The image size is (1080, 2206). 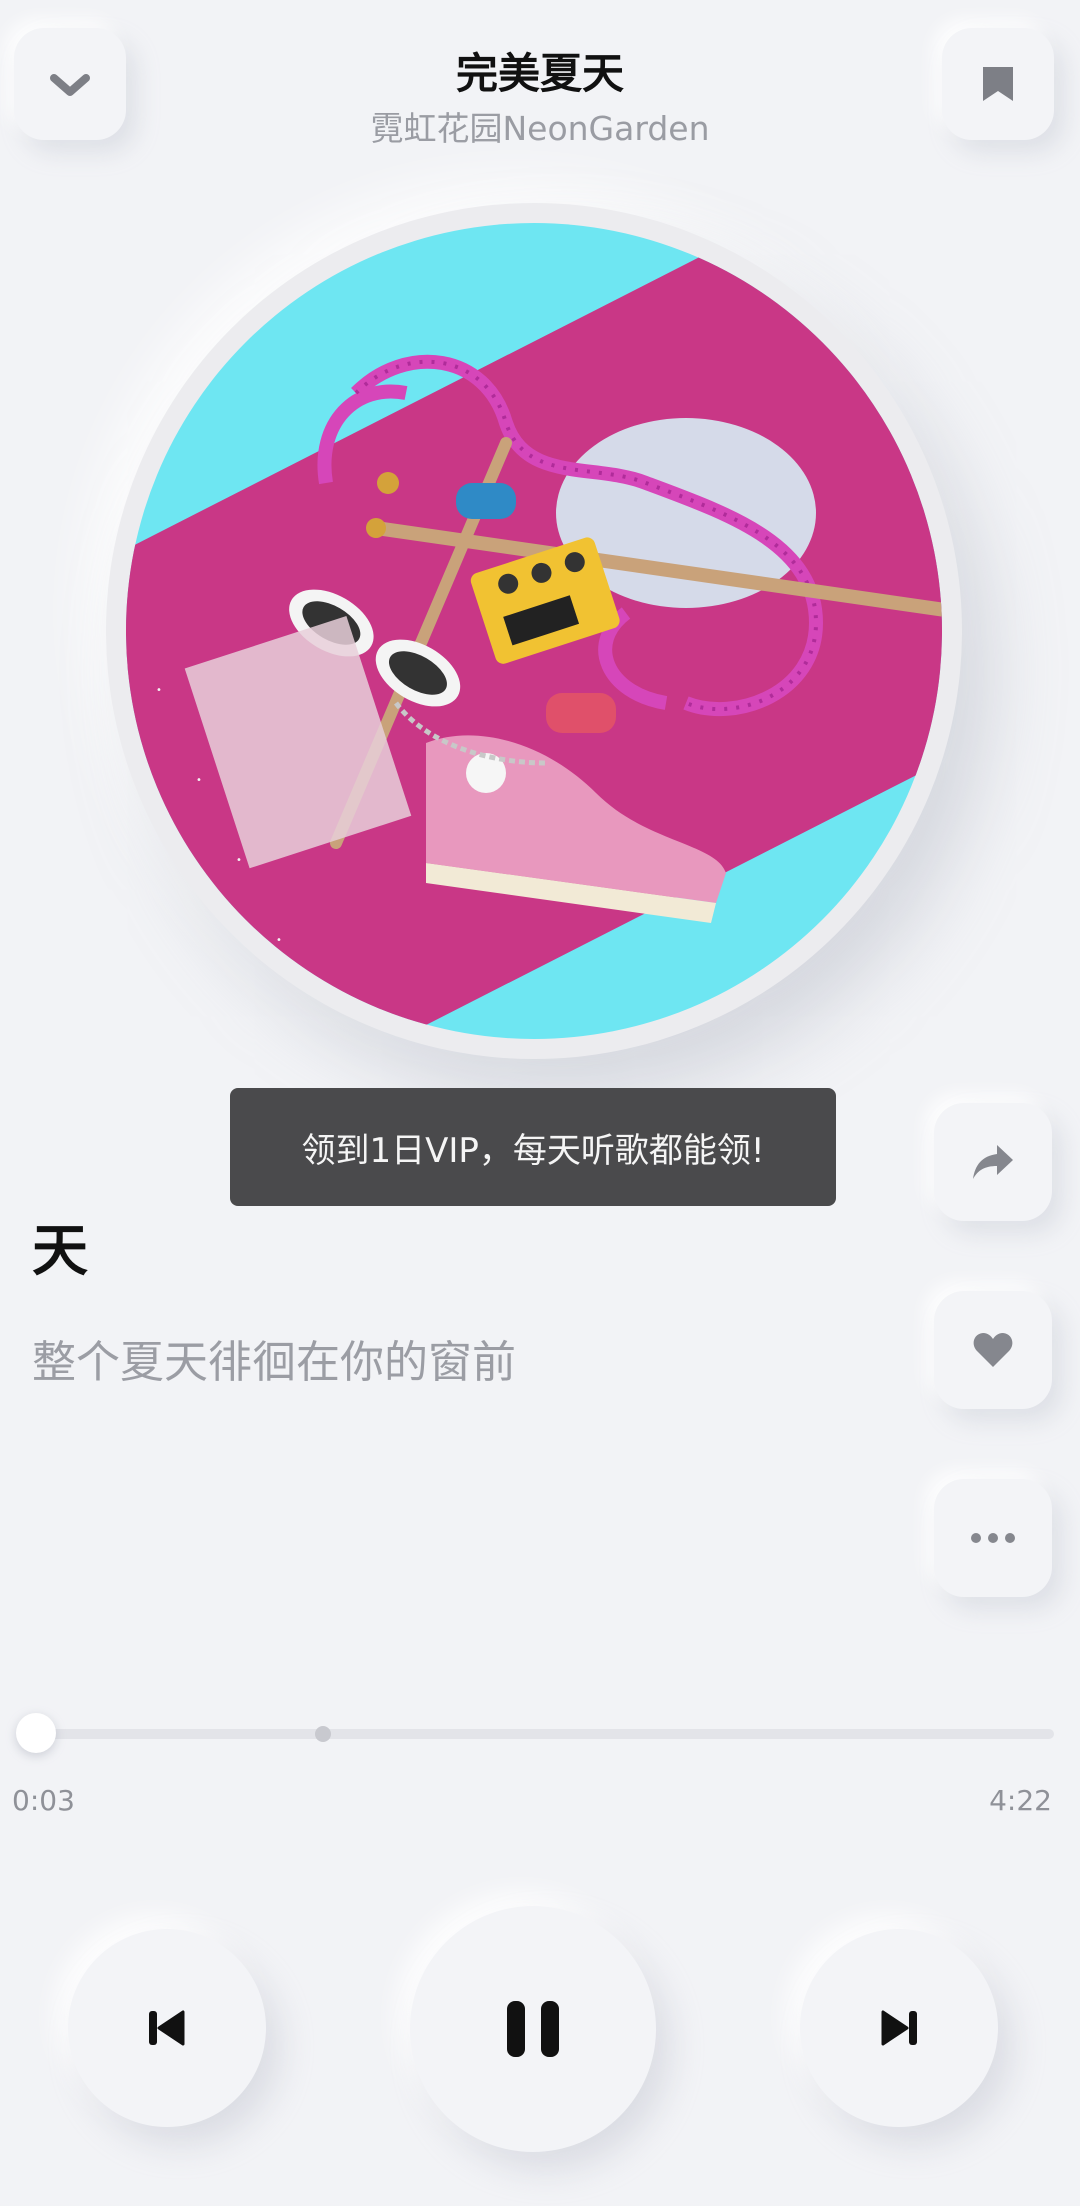 I want to click on next-button, so click(x=899, y=2028).